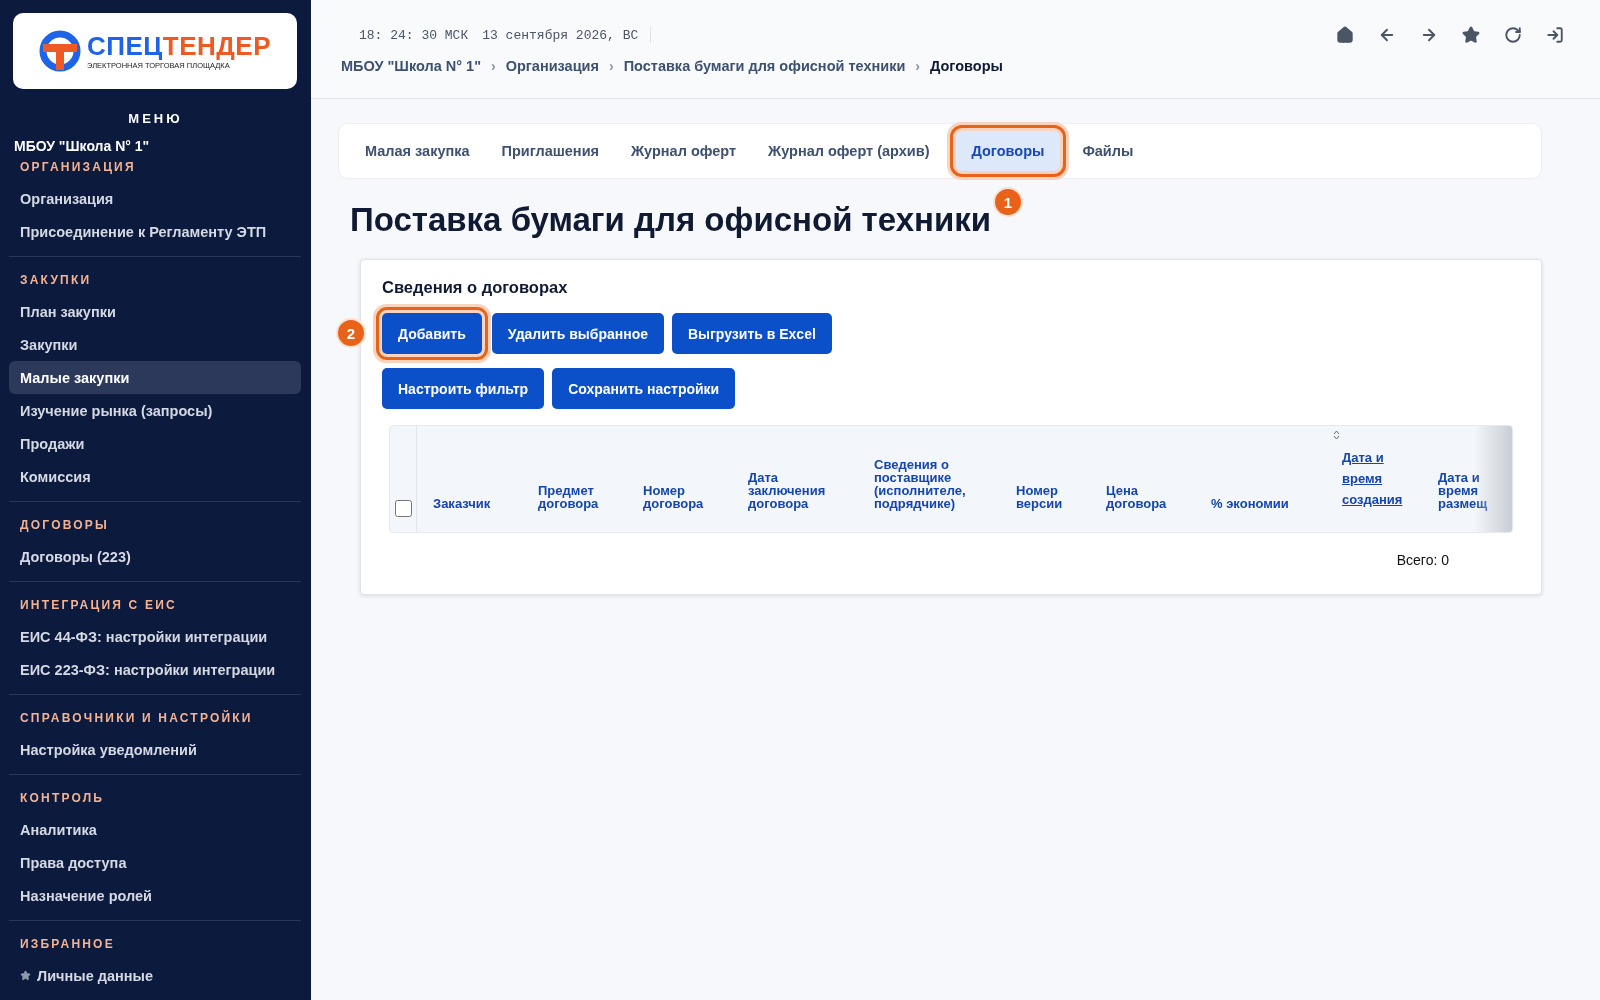 This screenshot has height=1000, width=1600. Describe the element at coordinates (155, 377) in the screenshot. I see `sidebar-item: Малые закупки` at that location.